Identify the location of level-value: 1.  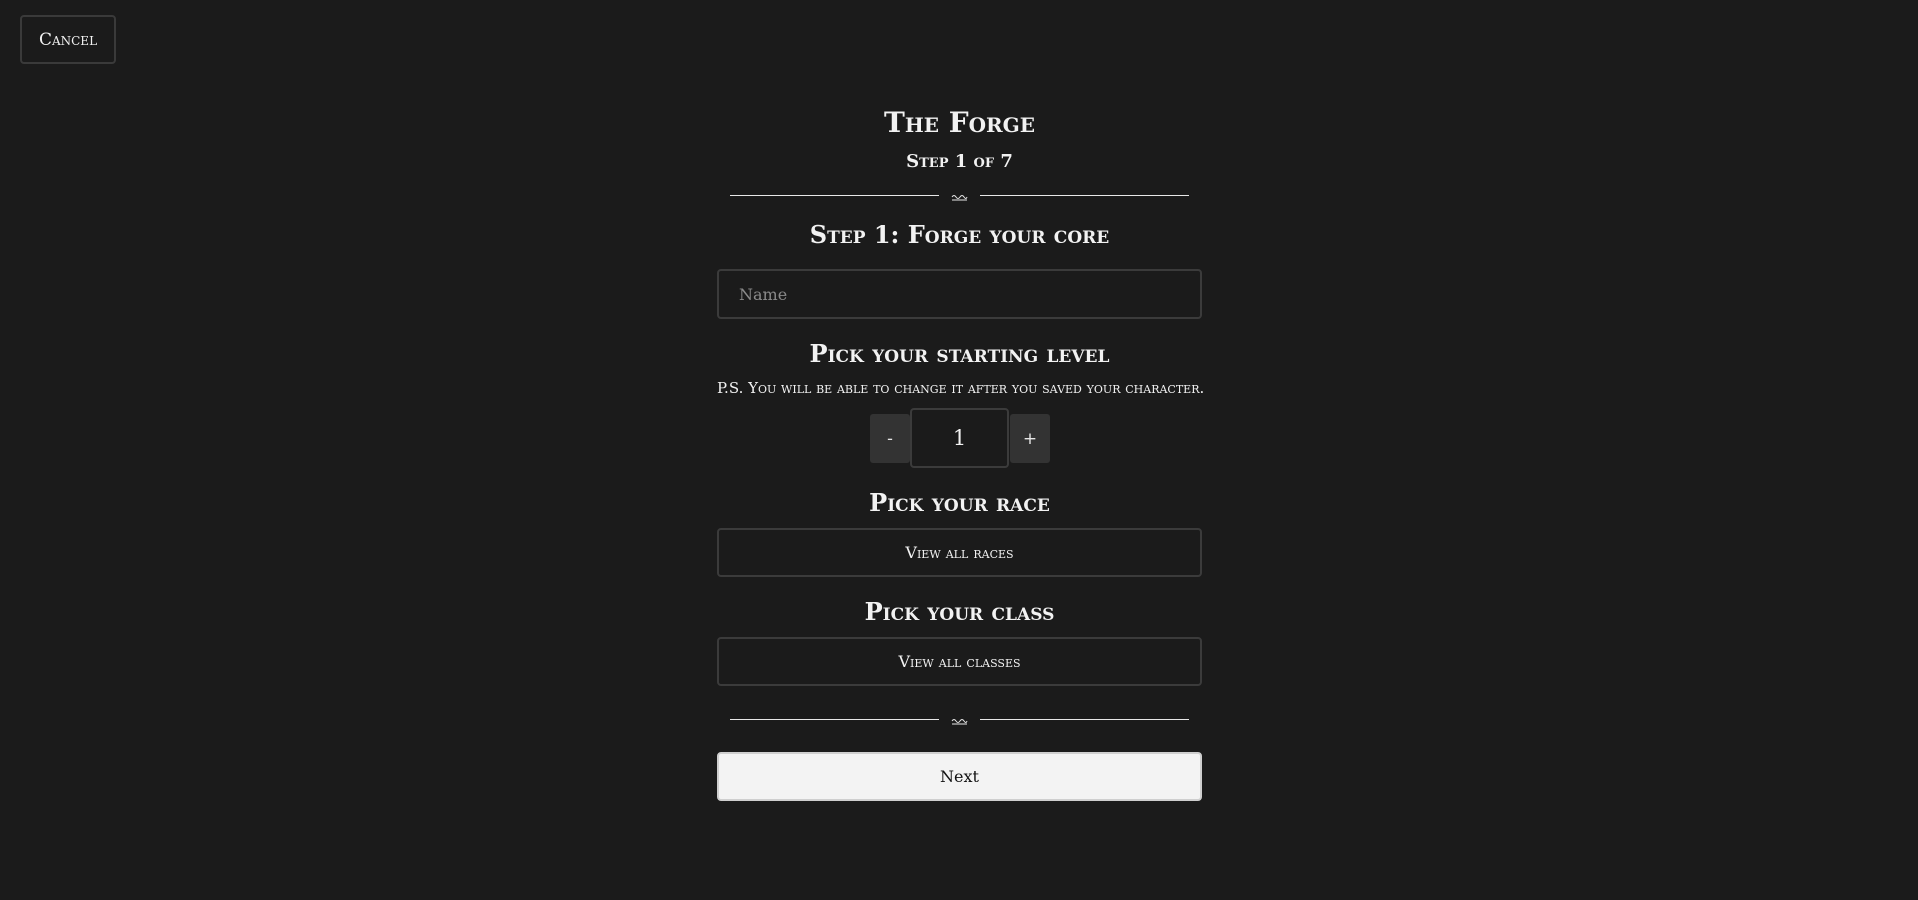
(959, 438).